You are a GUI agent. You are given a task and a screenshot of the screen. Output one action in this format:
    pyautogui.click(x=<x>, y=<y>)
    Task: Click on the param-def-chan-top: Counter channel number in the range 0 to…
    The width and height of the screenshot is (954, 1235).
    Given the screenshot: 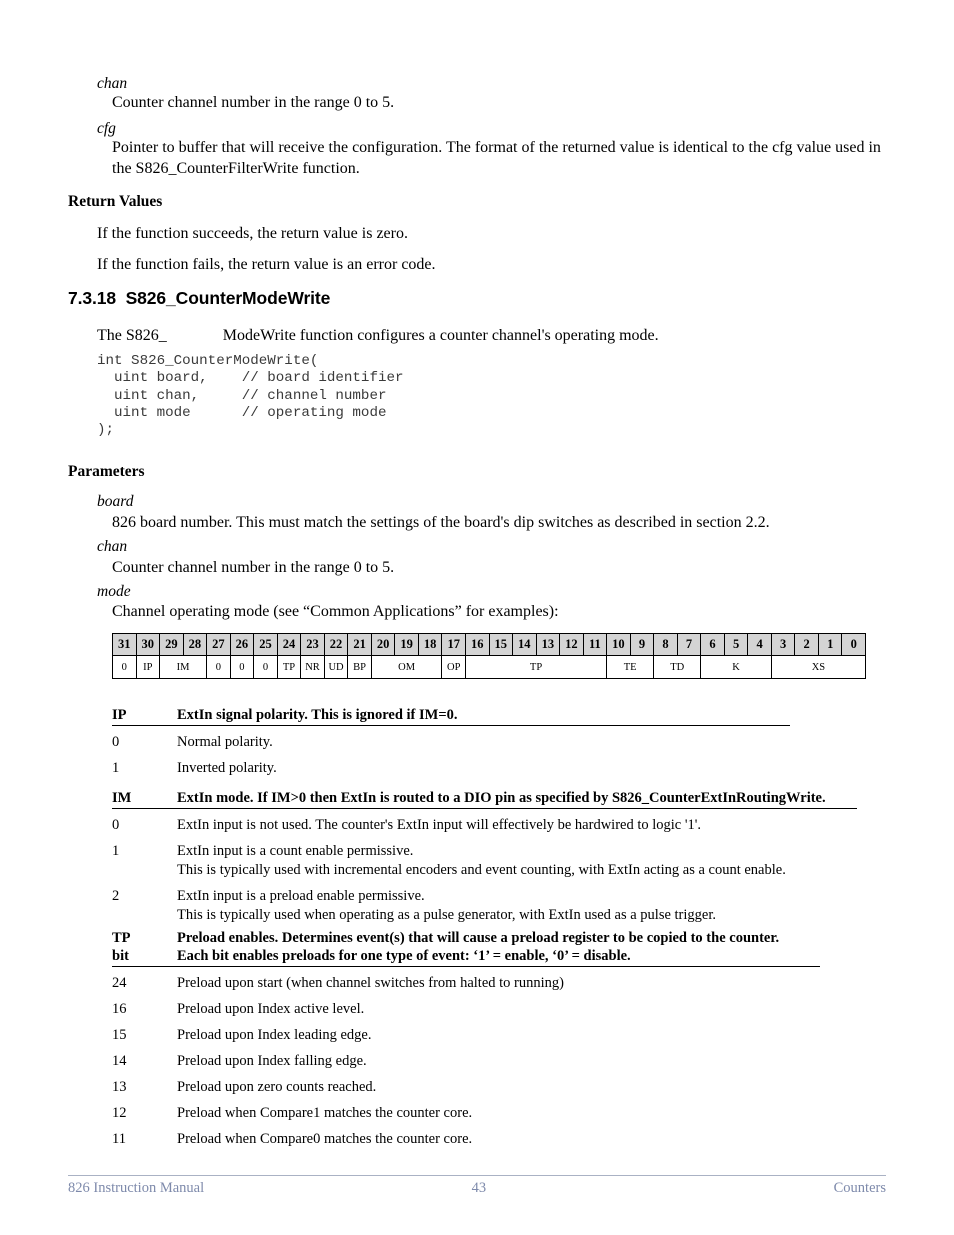 What is the action you would take?
    pyautogui.click(x=253, y=102)
    